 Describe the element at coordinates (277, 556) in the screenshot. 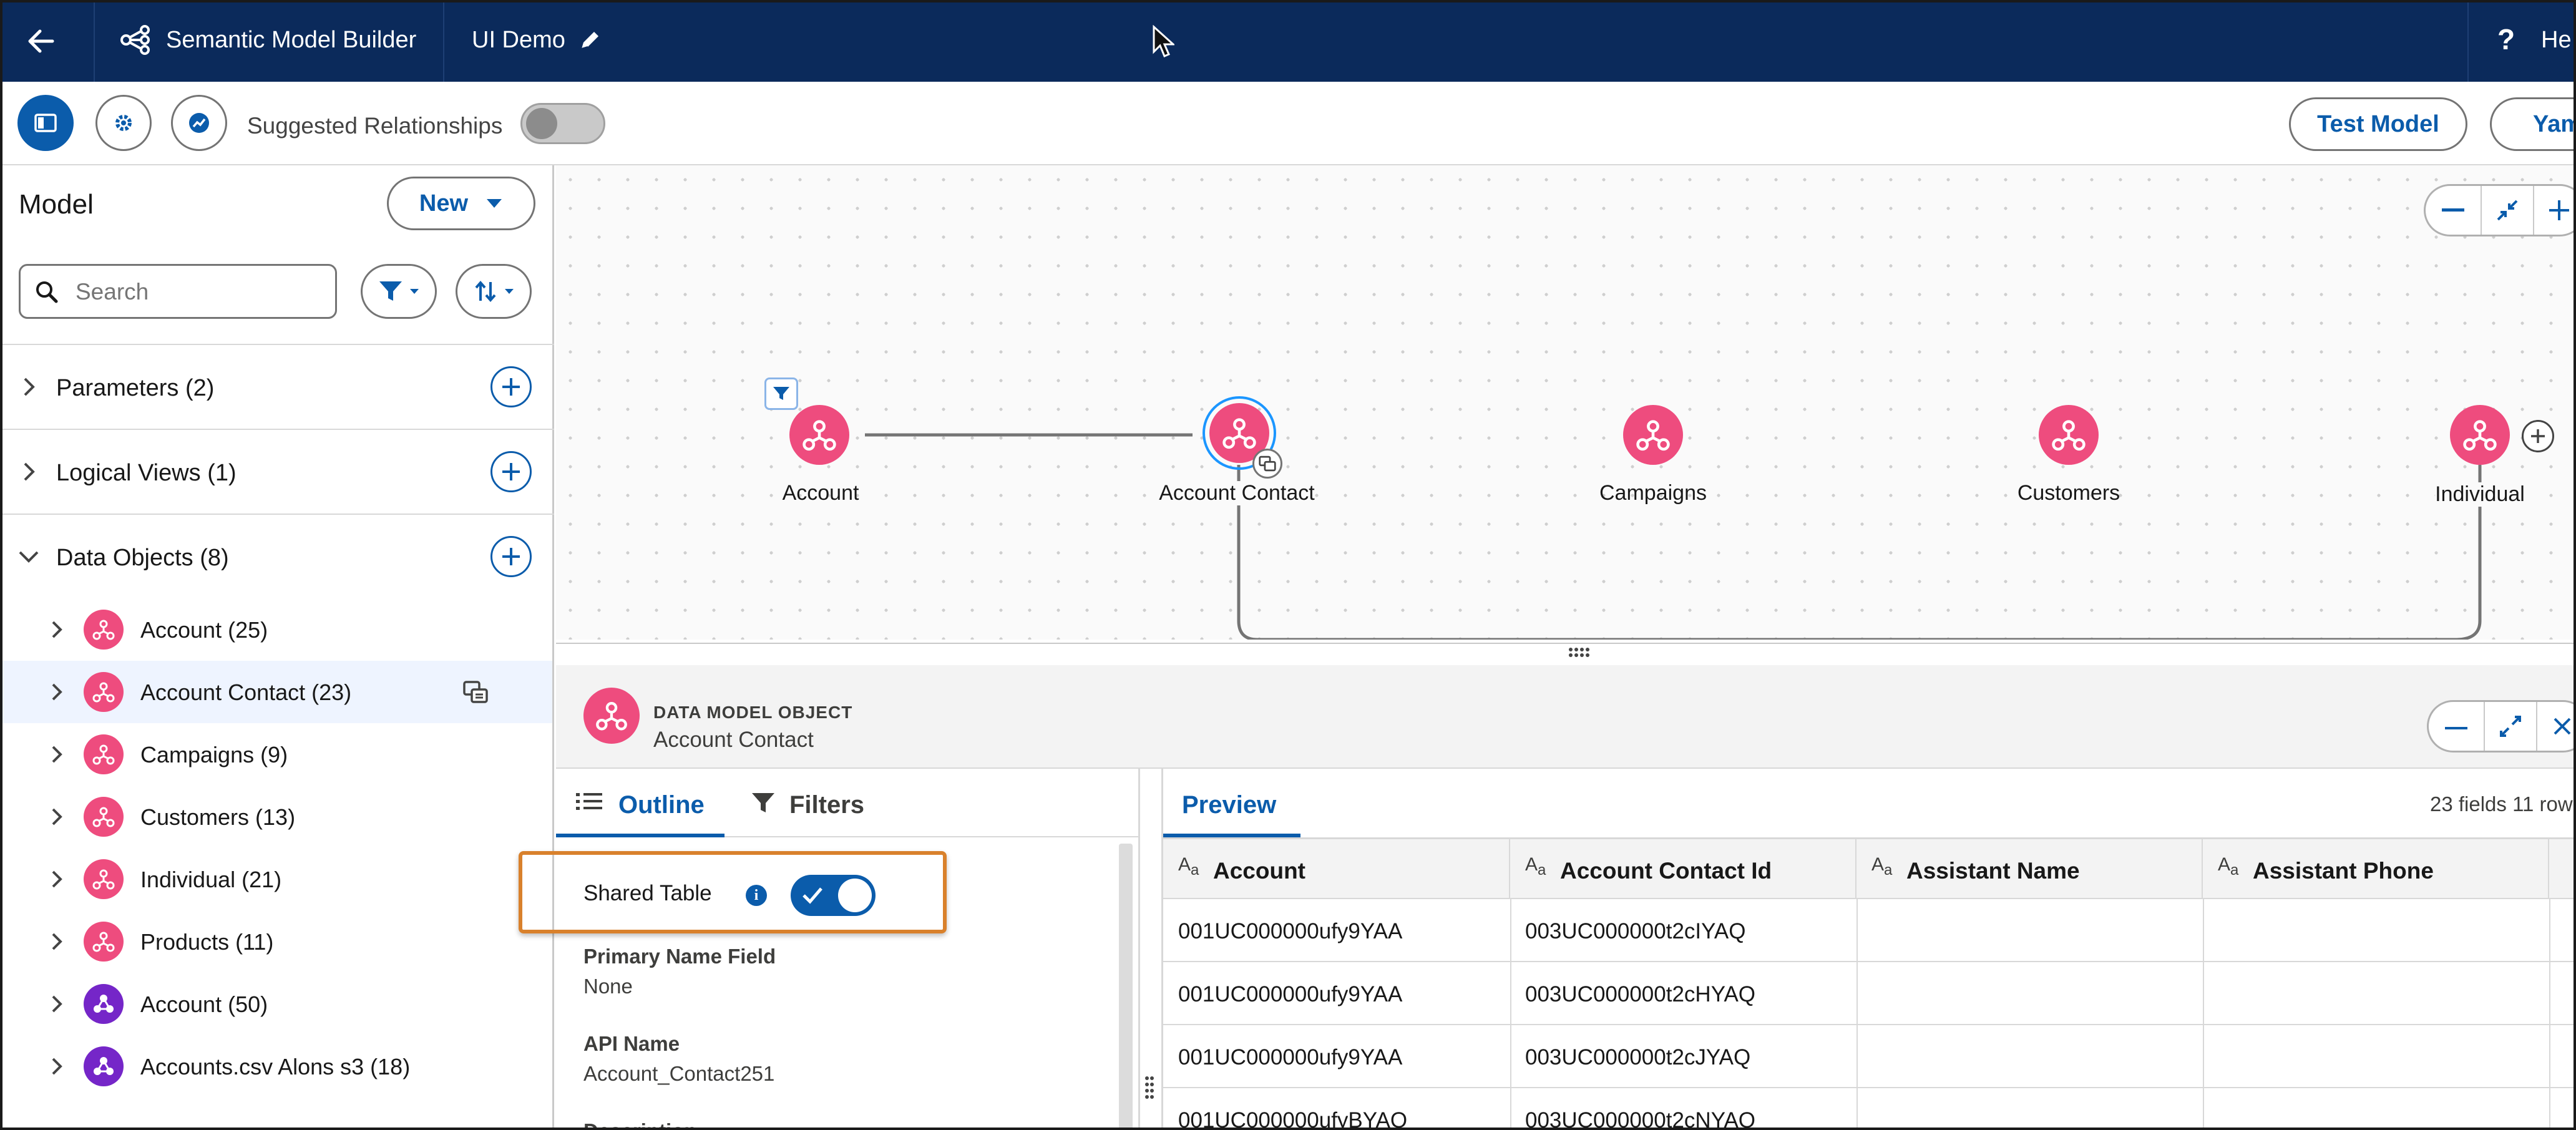

I see `section-data-objects: Data Objects (8)` at that location.